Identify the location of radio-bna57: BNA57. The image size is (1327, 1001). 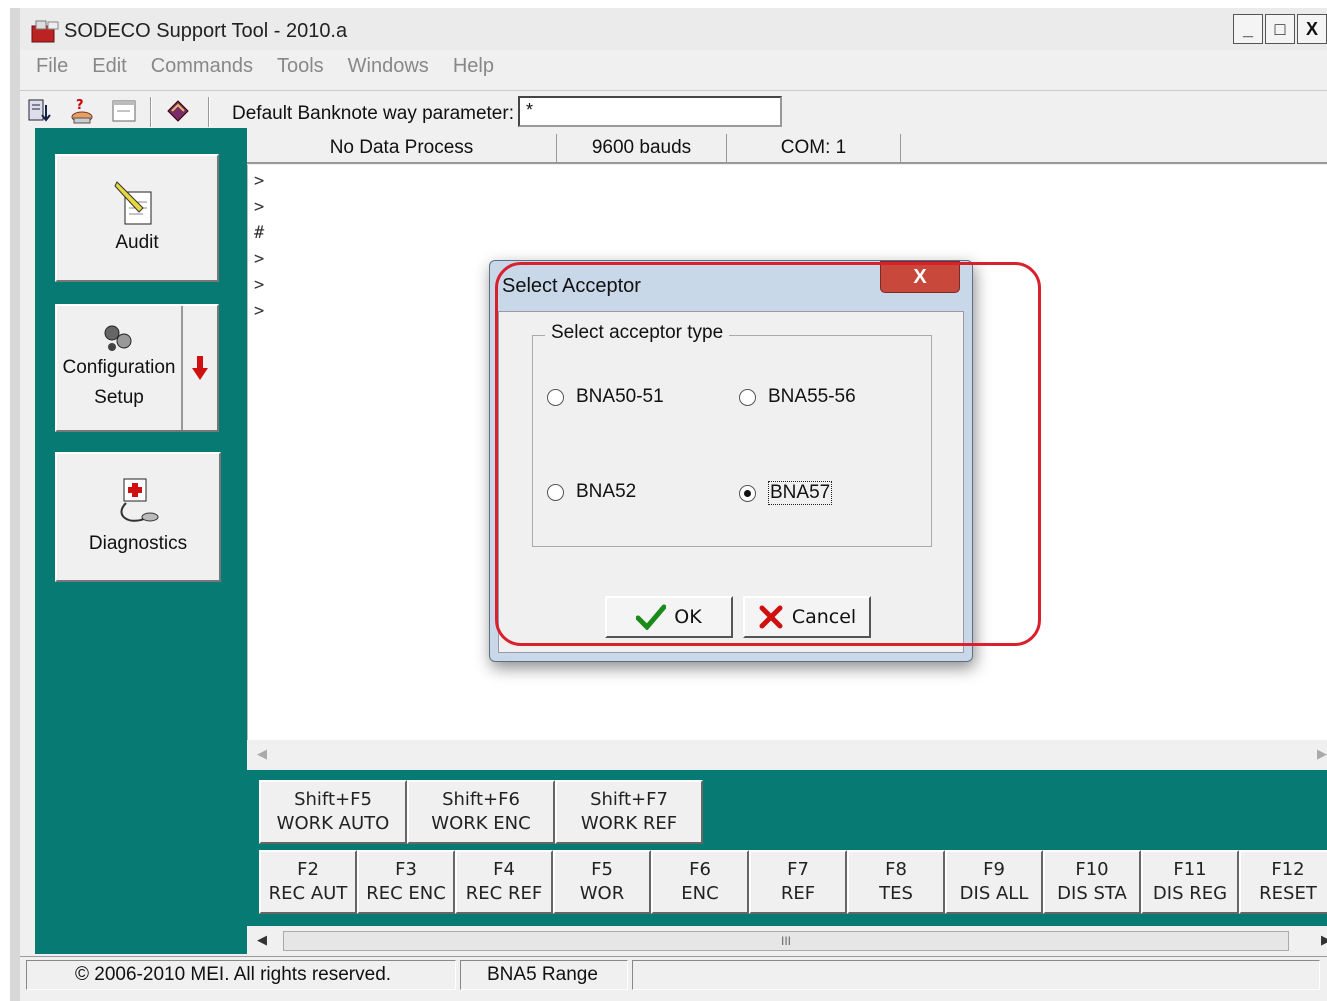
(786, 493).